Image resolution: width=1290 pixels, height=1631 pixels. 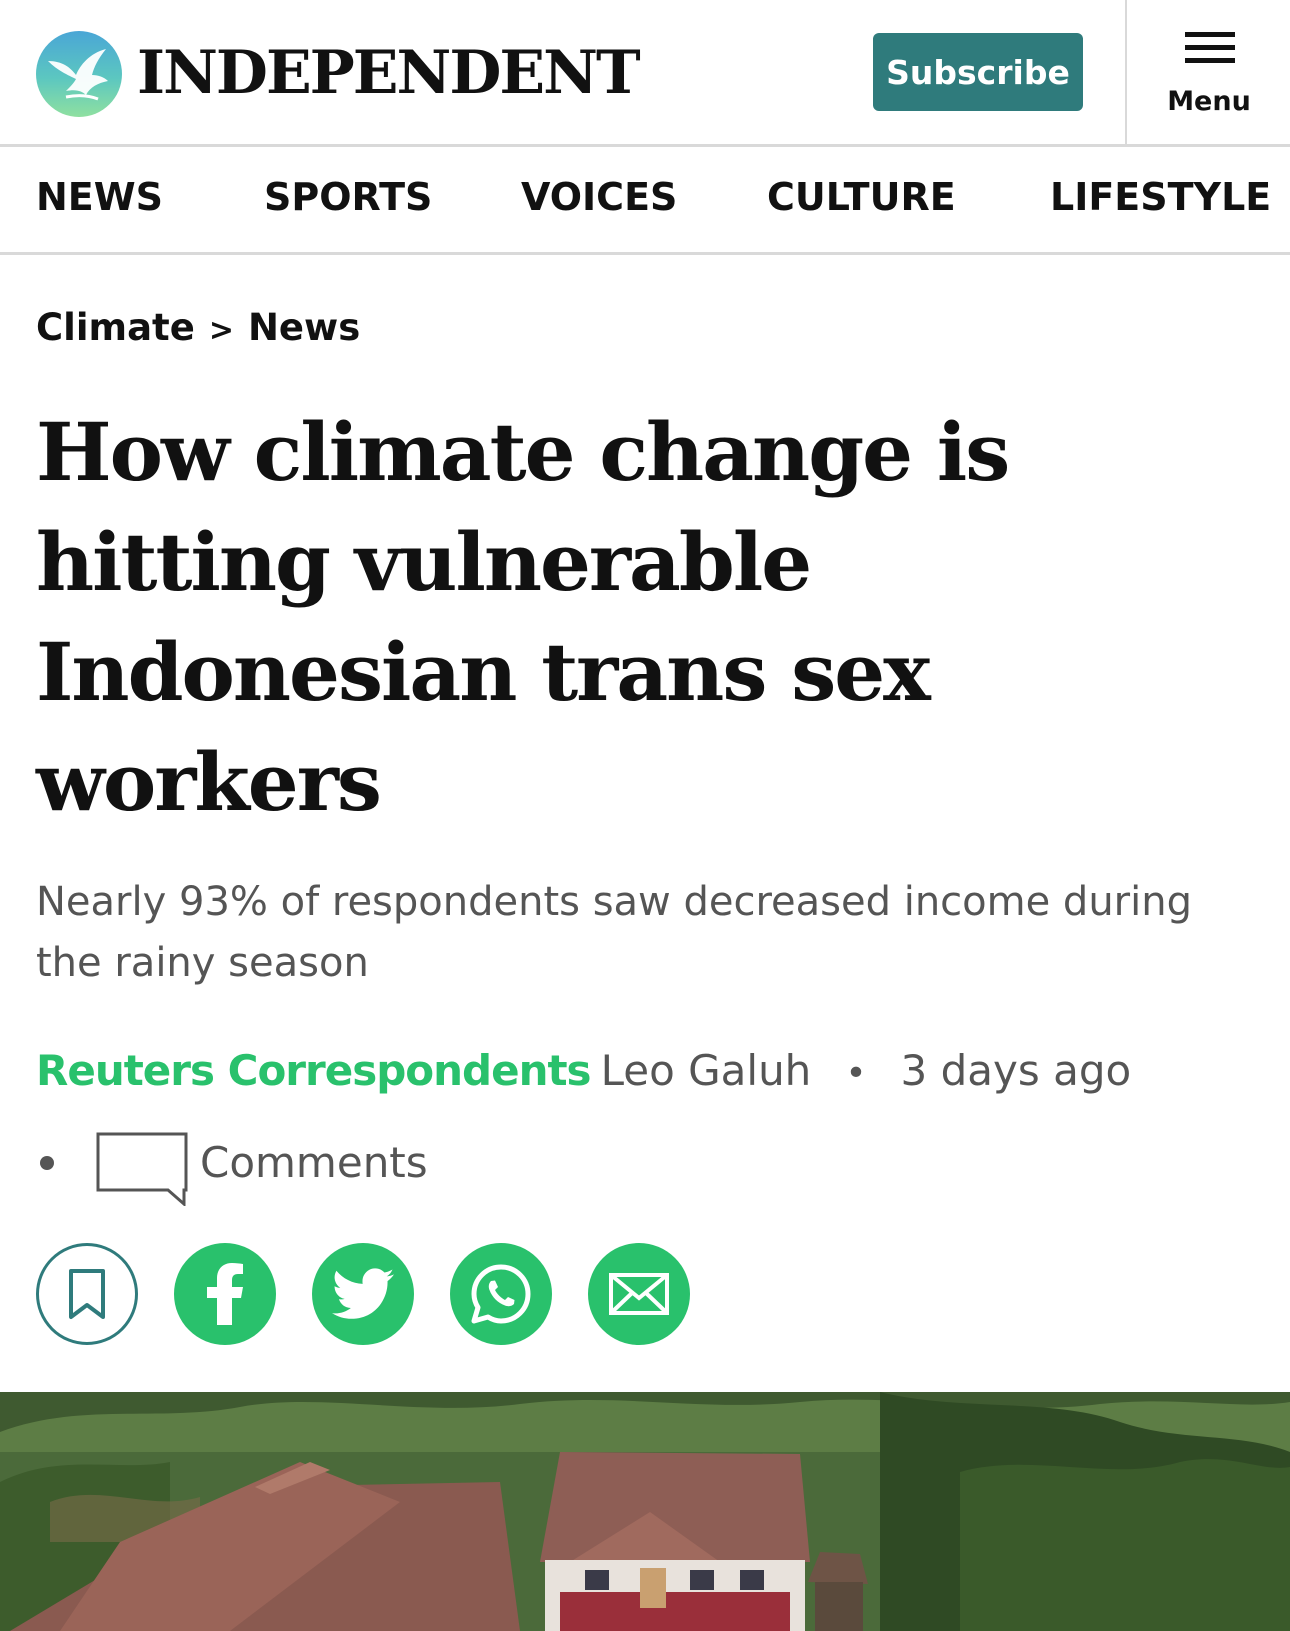 What do you see at coordinates (99, 197) in the screenshot?
I see `nav-item-news: NEWS` at bounding box center [99, 197].